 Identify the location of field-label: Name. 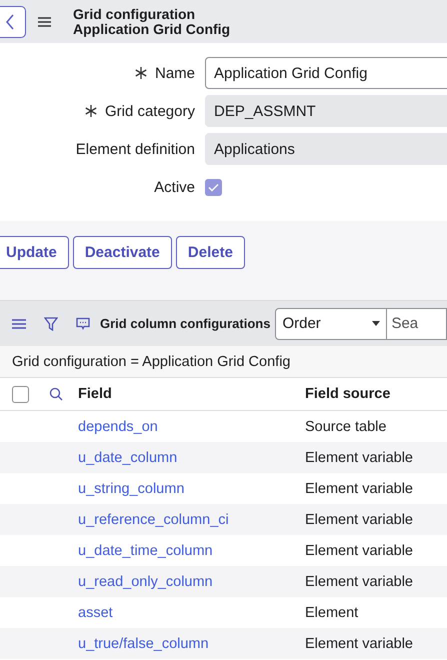
(174, 73).